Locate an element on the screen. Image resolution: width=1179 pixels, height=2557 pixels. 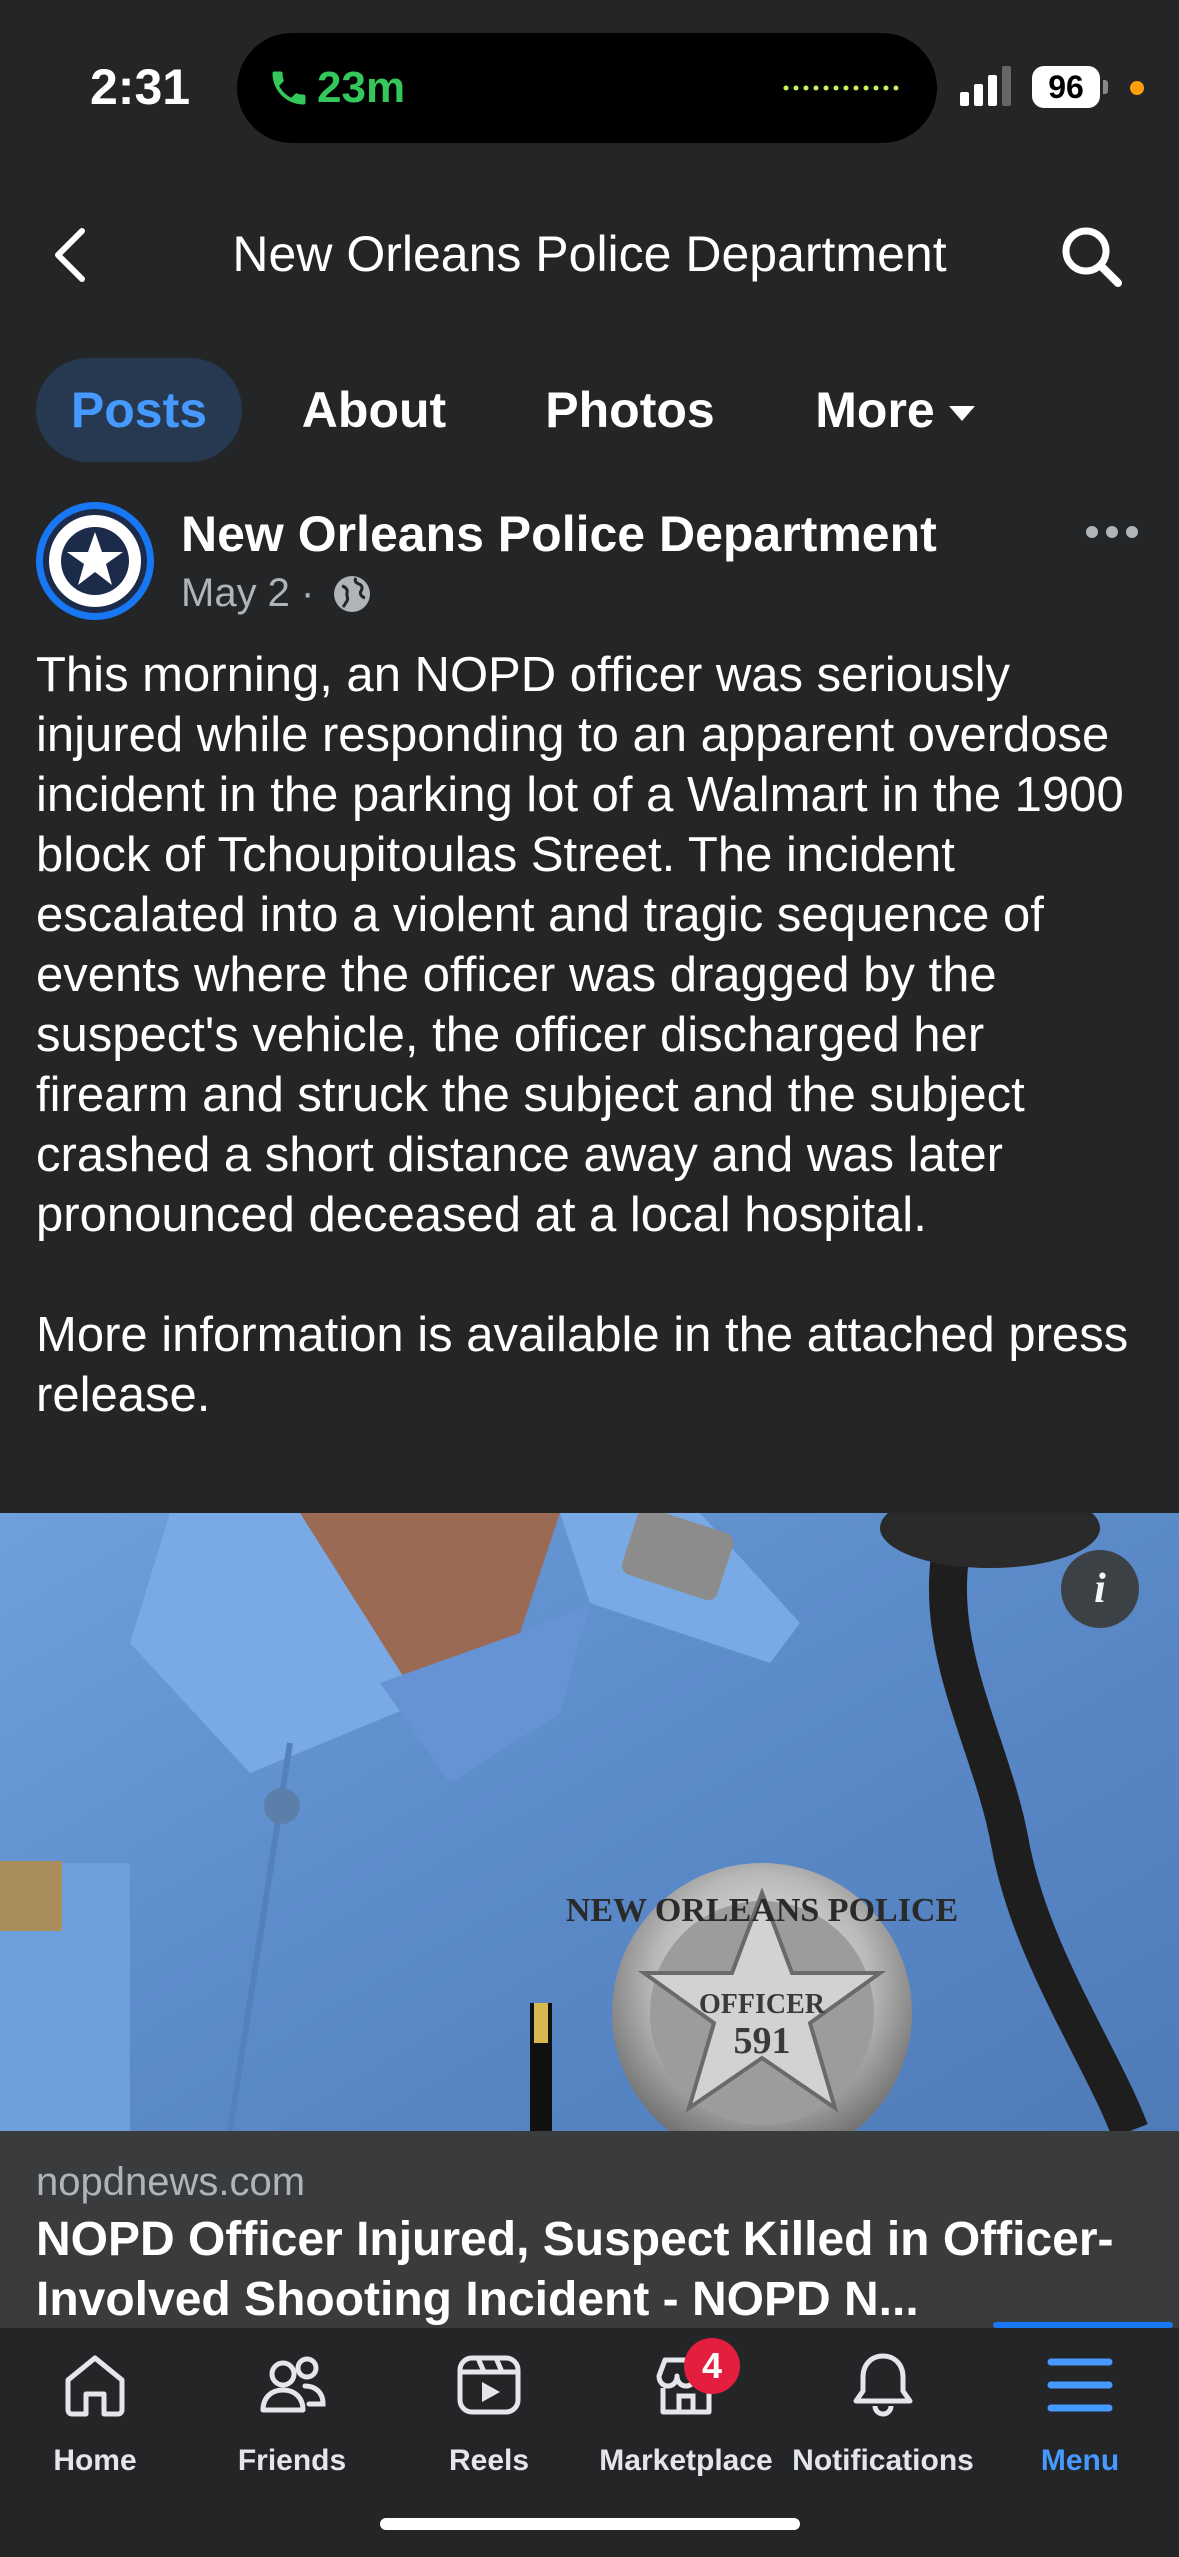
battery-tip is located at coordinates (1105, 87).